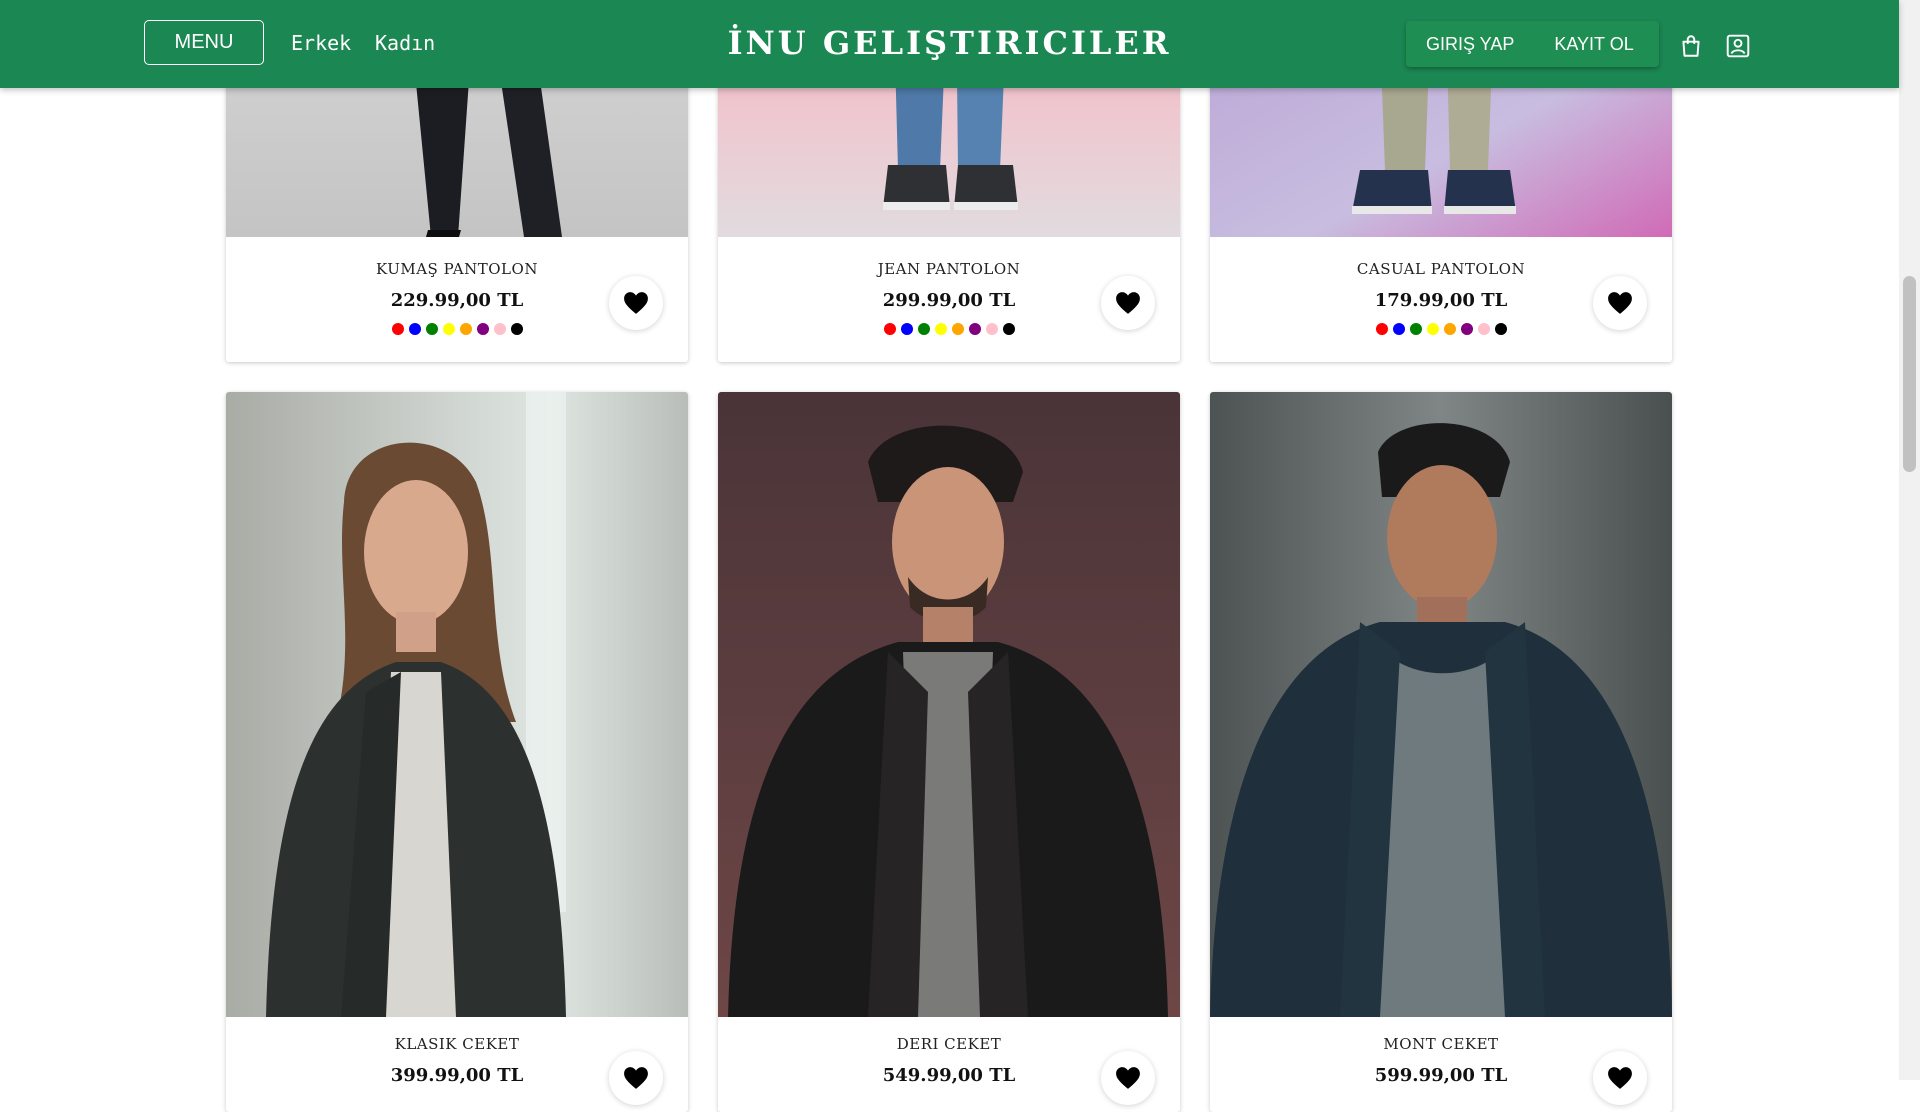  I want to click on page-scrollbar, so click(1909, 540).